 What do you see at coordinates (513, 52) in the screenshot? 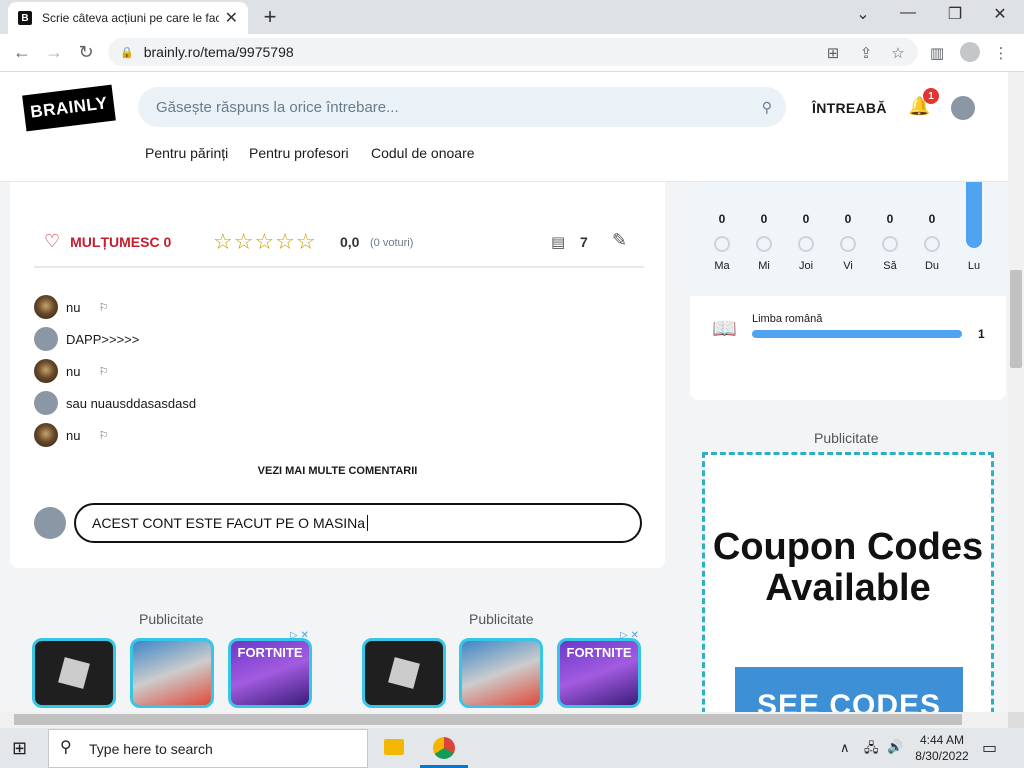
I see `address-bar: 🔒 brainly.ro/tema/9975798` at bounding box center [513, 52].